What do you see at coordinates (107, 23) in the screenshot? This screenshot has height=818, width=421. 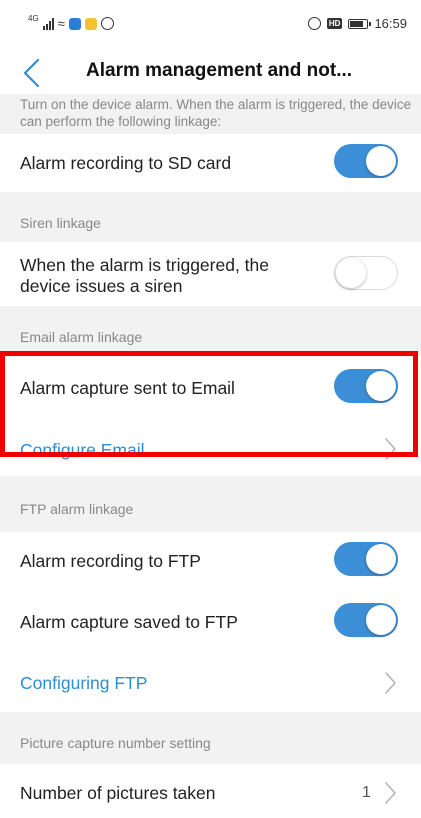 I see `whatsapp-icon` at bounding box center [107, 23].